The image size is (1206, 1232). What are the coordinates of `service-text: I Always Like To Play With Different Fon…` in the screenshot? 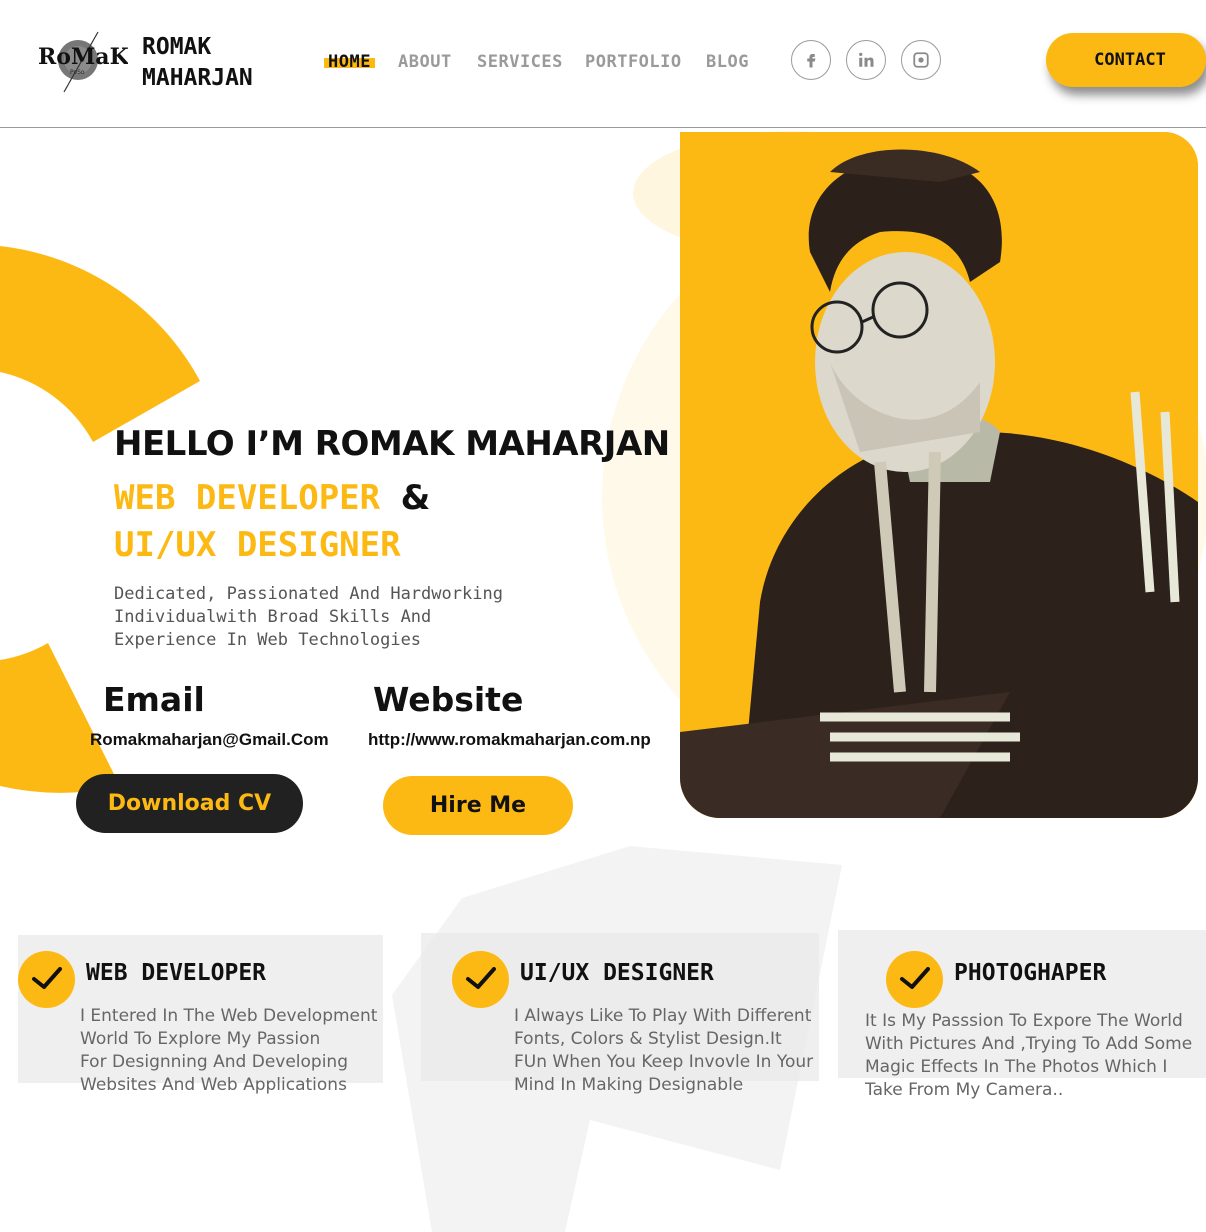 It's located at (663, 1051).